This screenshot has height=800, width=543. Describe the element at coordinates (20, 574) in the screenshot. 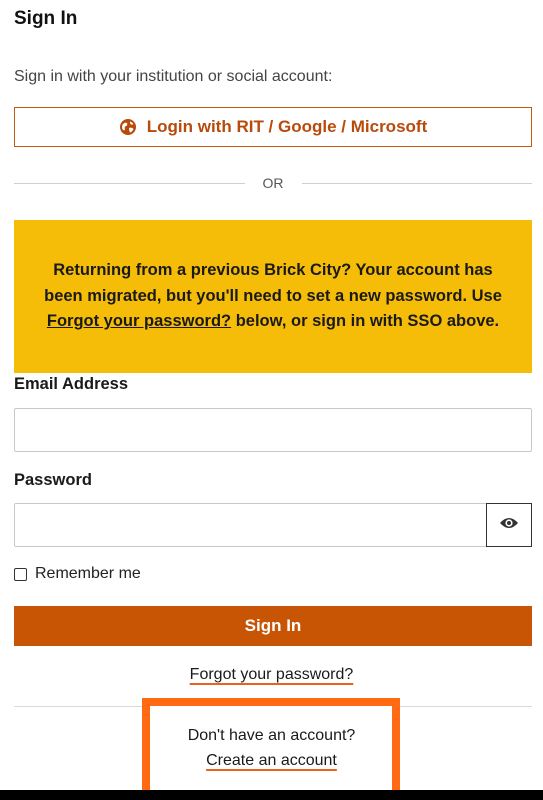

I see `remember-me-checkbox` at that location.